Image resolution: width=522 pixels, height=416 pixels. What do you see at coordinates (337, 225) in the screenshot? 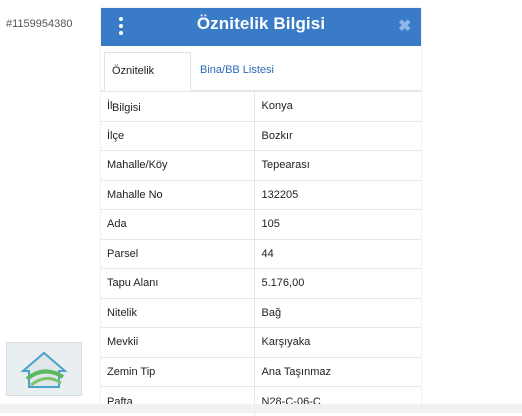
I see `row-value: 105` at bounding box center [337, 225].